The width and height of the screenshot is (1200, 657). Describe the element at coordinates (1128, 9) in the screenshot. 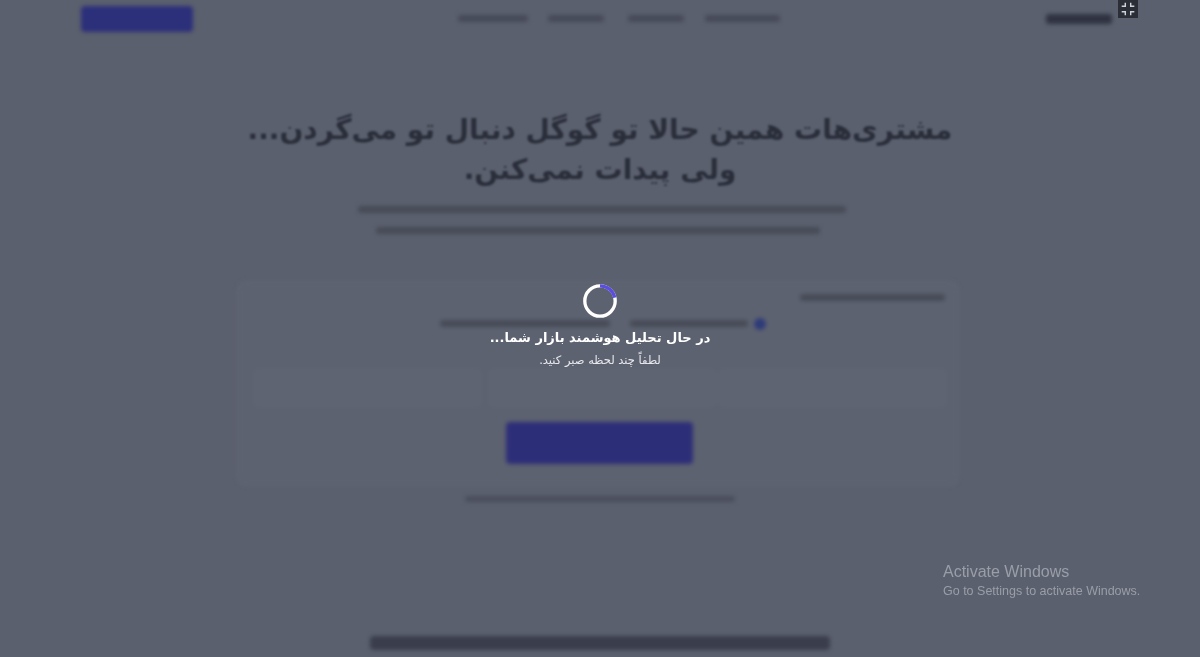

I see `exit-fullscreen-icon` at that location.